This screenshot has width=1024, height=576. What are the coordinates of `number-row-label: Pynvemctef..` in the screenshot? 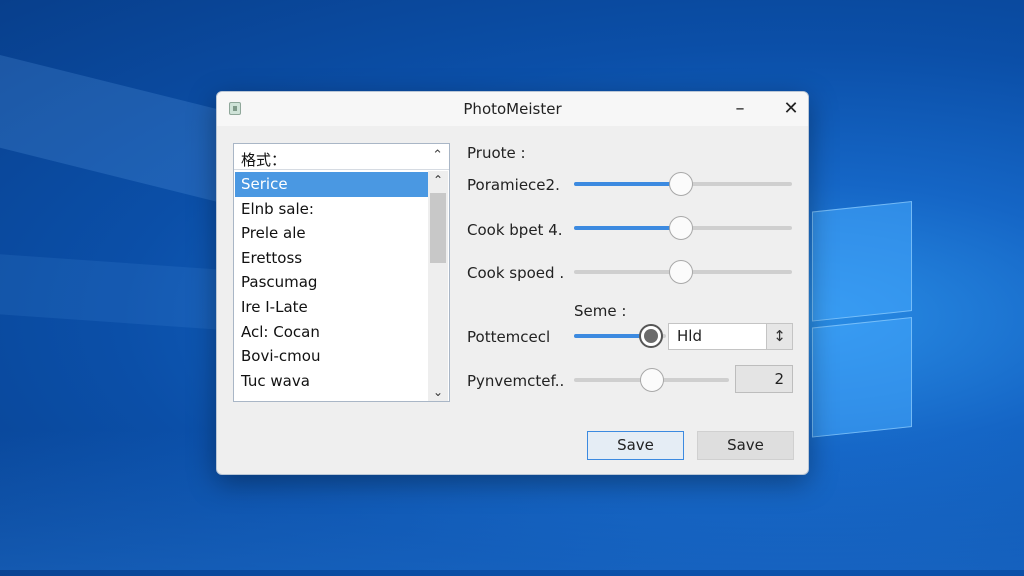 It's located at (516, 381).